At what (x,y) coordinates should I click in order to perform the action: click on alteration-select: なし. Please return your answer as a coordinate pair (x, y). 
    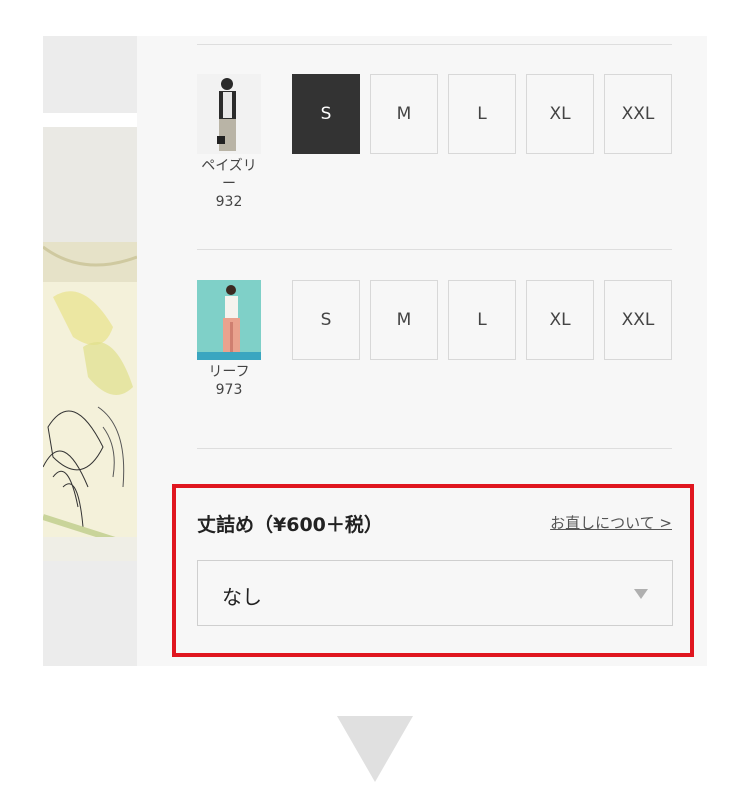
    Looking at the image, I should click on (435, 593).